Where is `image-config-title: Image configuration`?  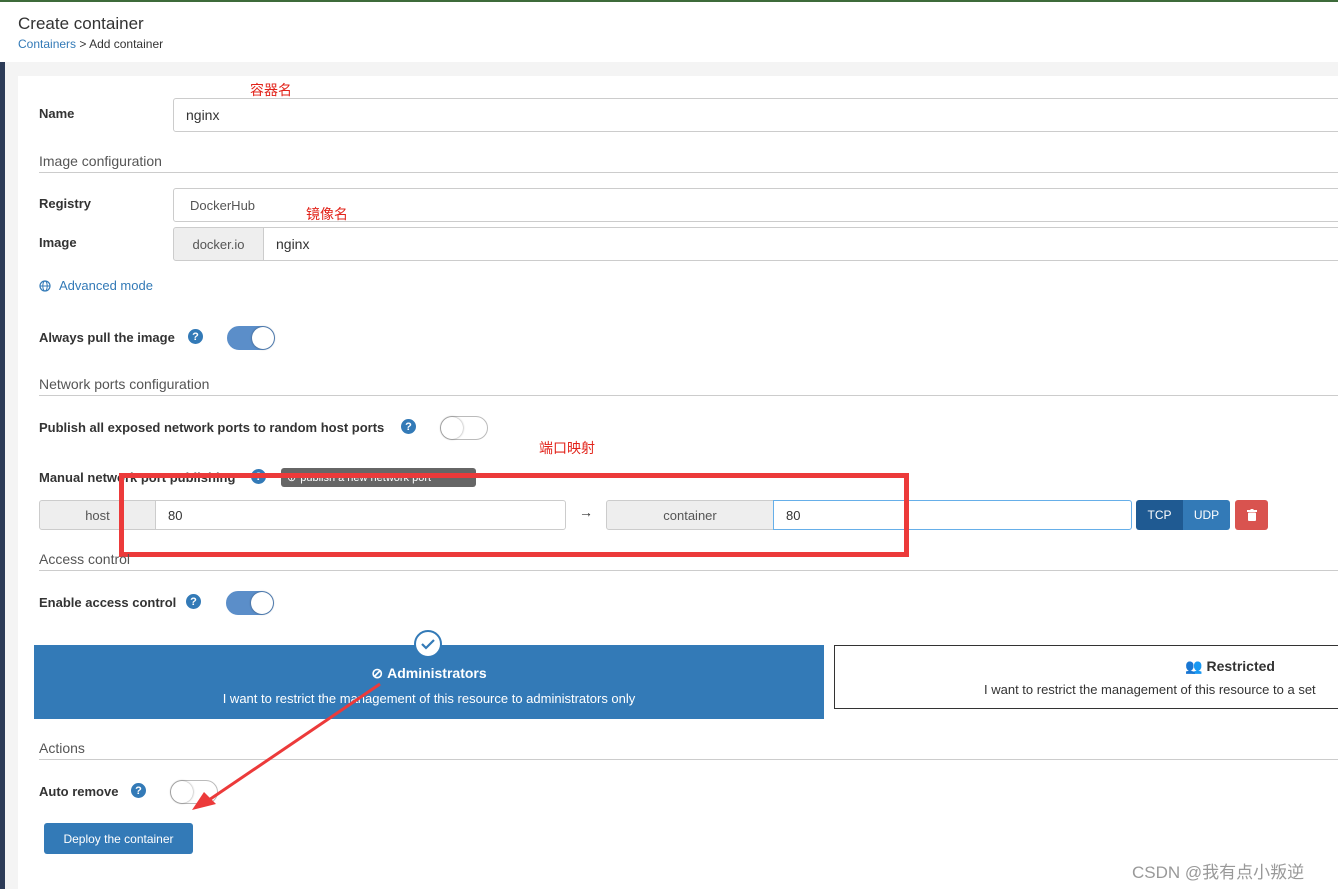
image-config-title: Image configuration is located at coordinates (100, 161).